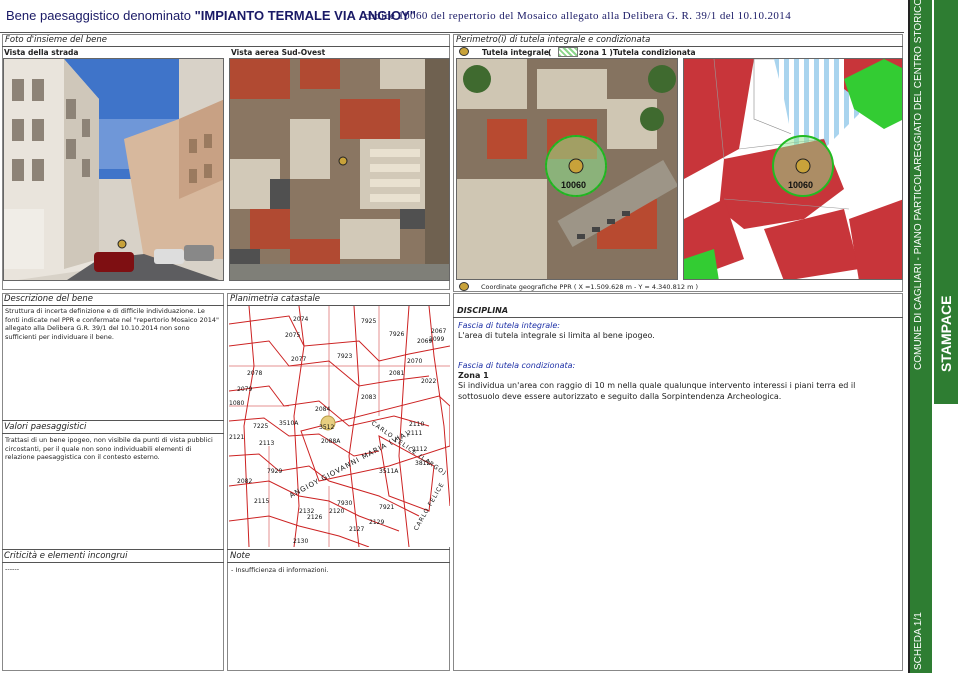 This screenshot has width=960, height=673. I want to click on aerial-photo-image, so click(339, 169).